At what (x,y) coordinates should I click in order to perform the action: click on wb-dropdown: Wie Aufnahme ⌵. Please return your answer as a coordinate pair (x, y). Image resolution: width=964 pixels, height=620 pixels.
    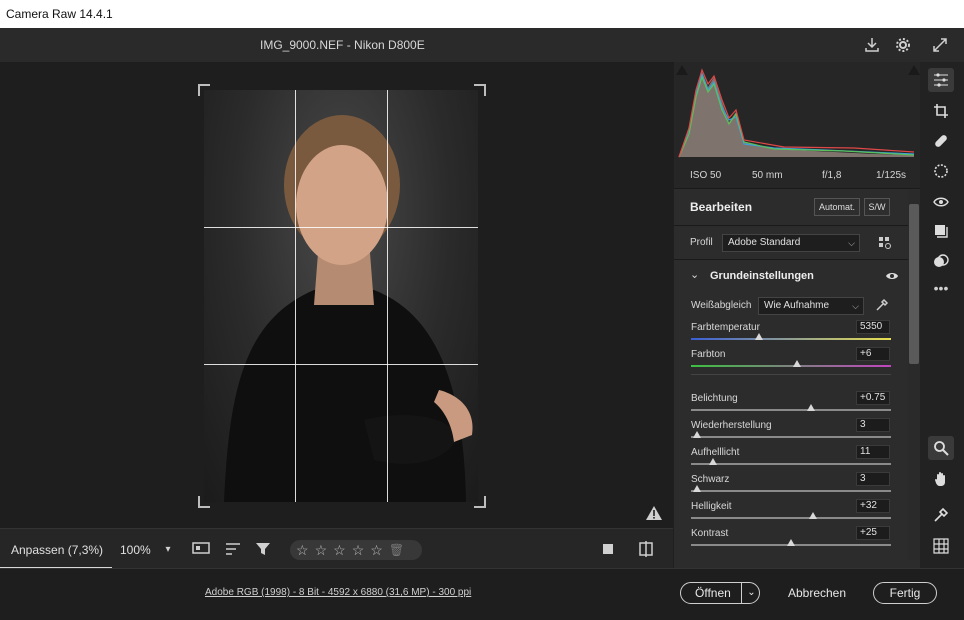
    Looking at the image, I should click on (811, 306).